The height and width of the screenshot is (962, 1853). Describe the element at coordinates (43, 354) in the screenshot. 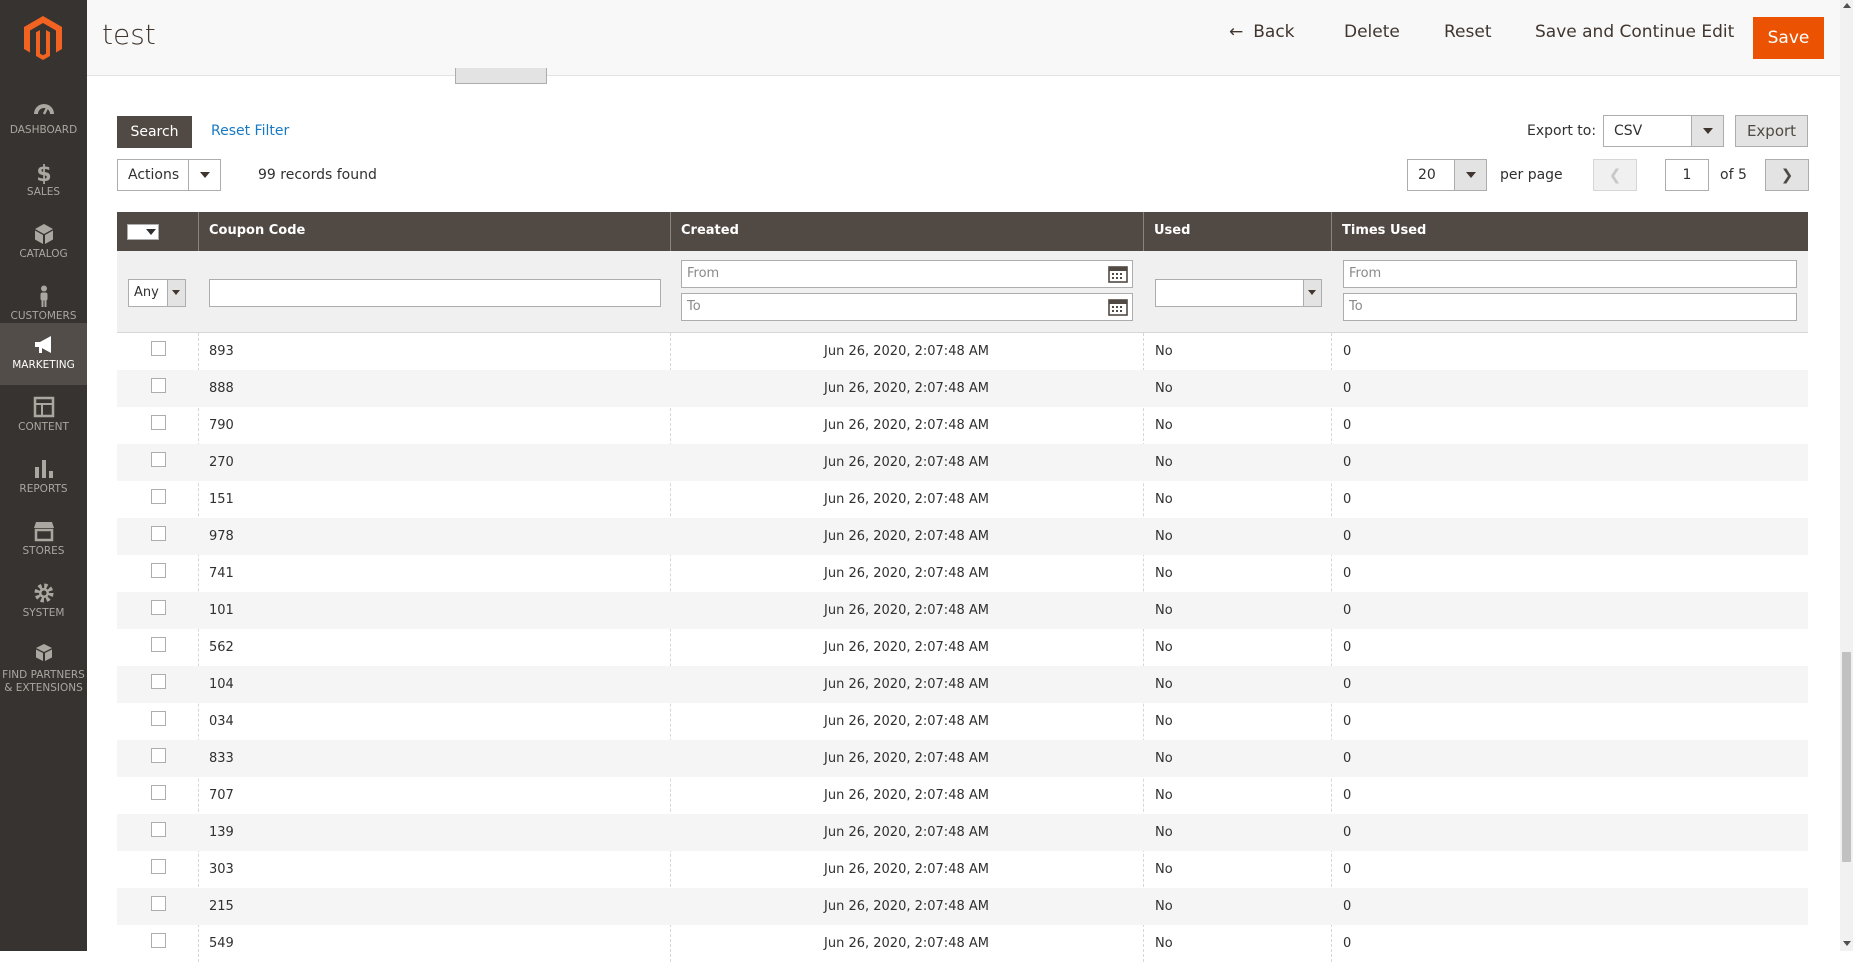

I see `nav-marketing: MARKETING` at that location.